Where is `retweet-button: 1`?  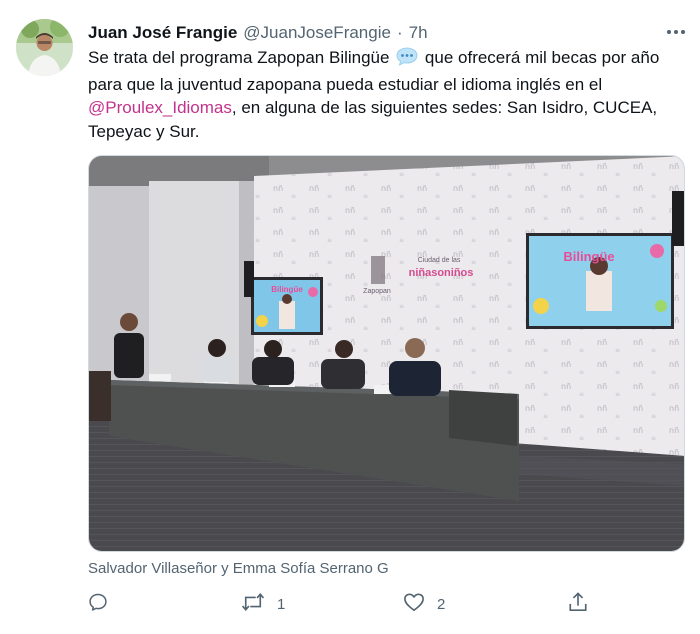 retweet-button: 1 is located at coordinates (263, 604).